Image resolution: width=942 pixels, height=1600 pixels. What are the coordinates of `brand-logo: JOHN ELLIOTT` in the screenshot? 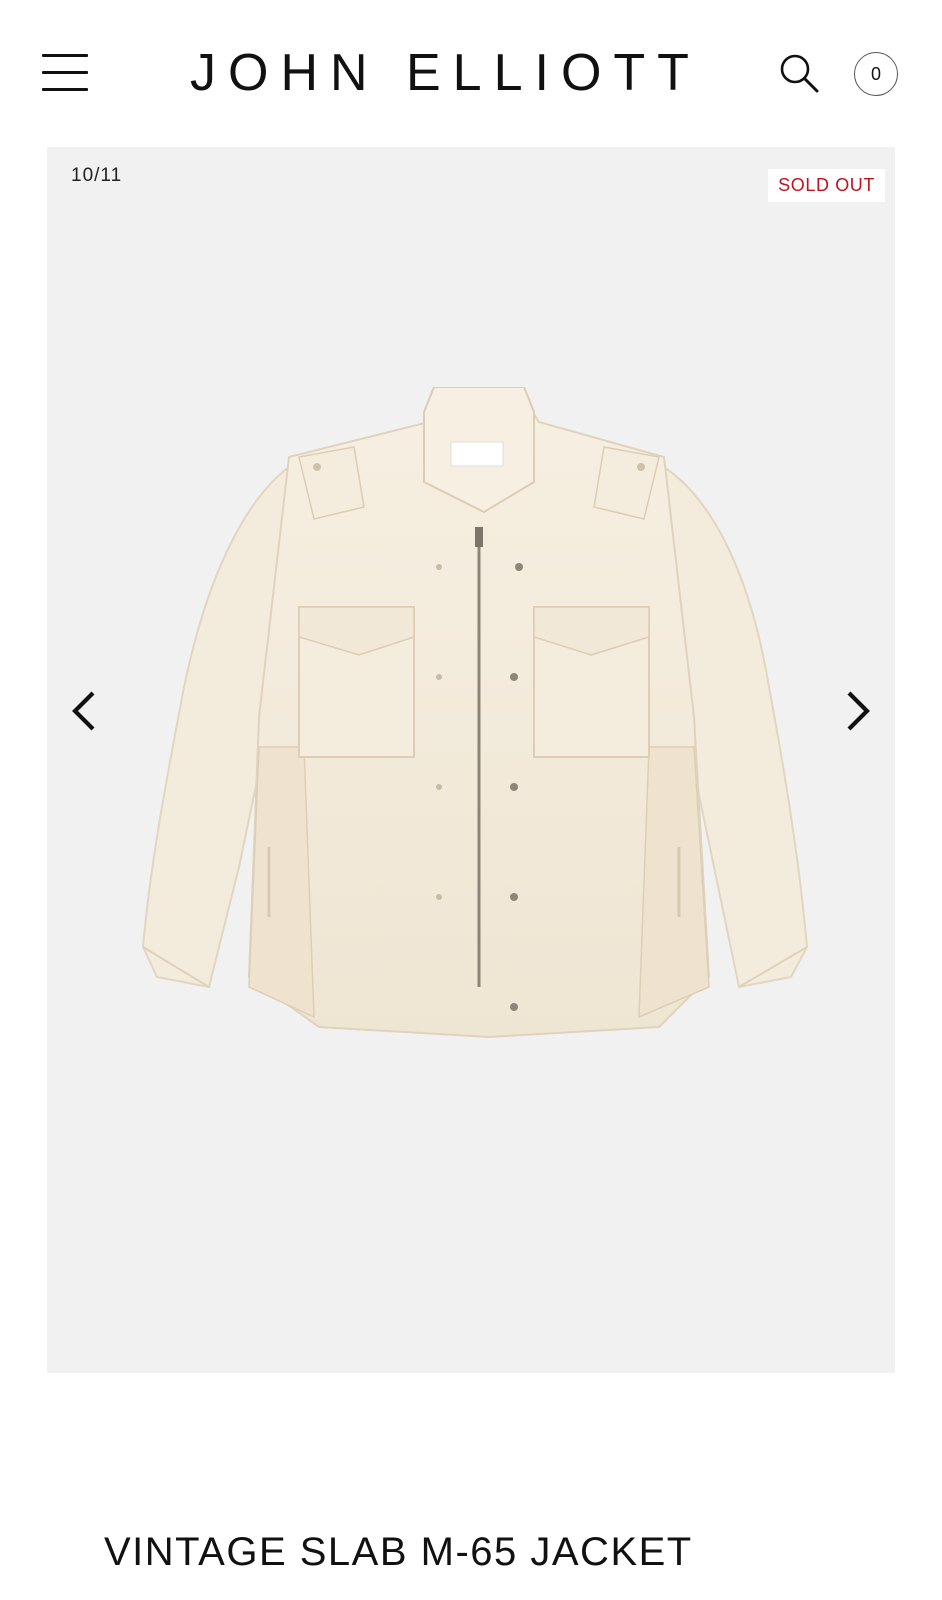 It's located at (470, 73).